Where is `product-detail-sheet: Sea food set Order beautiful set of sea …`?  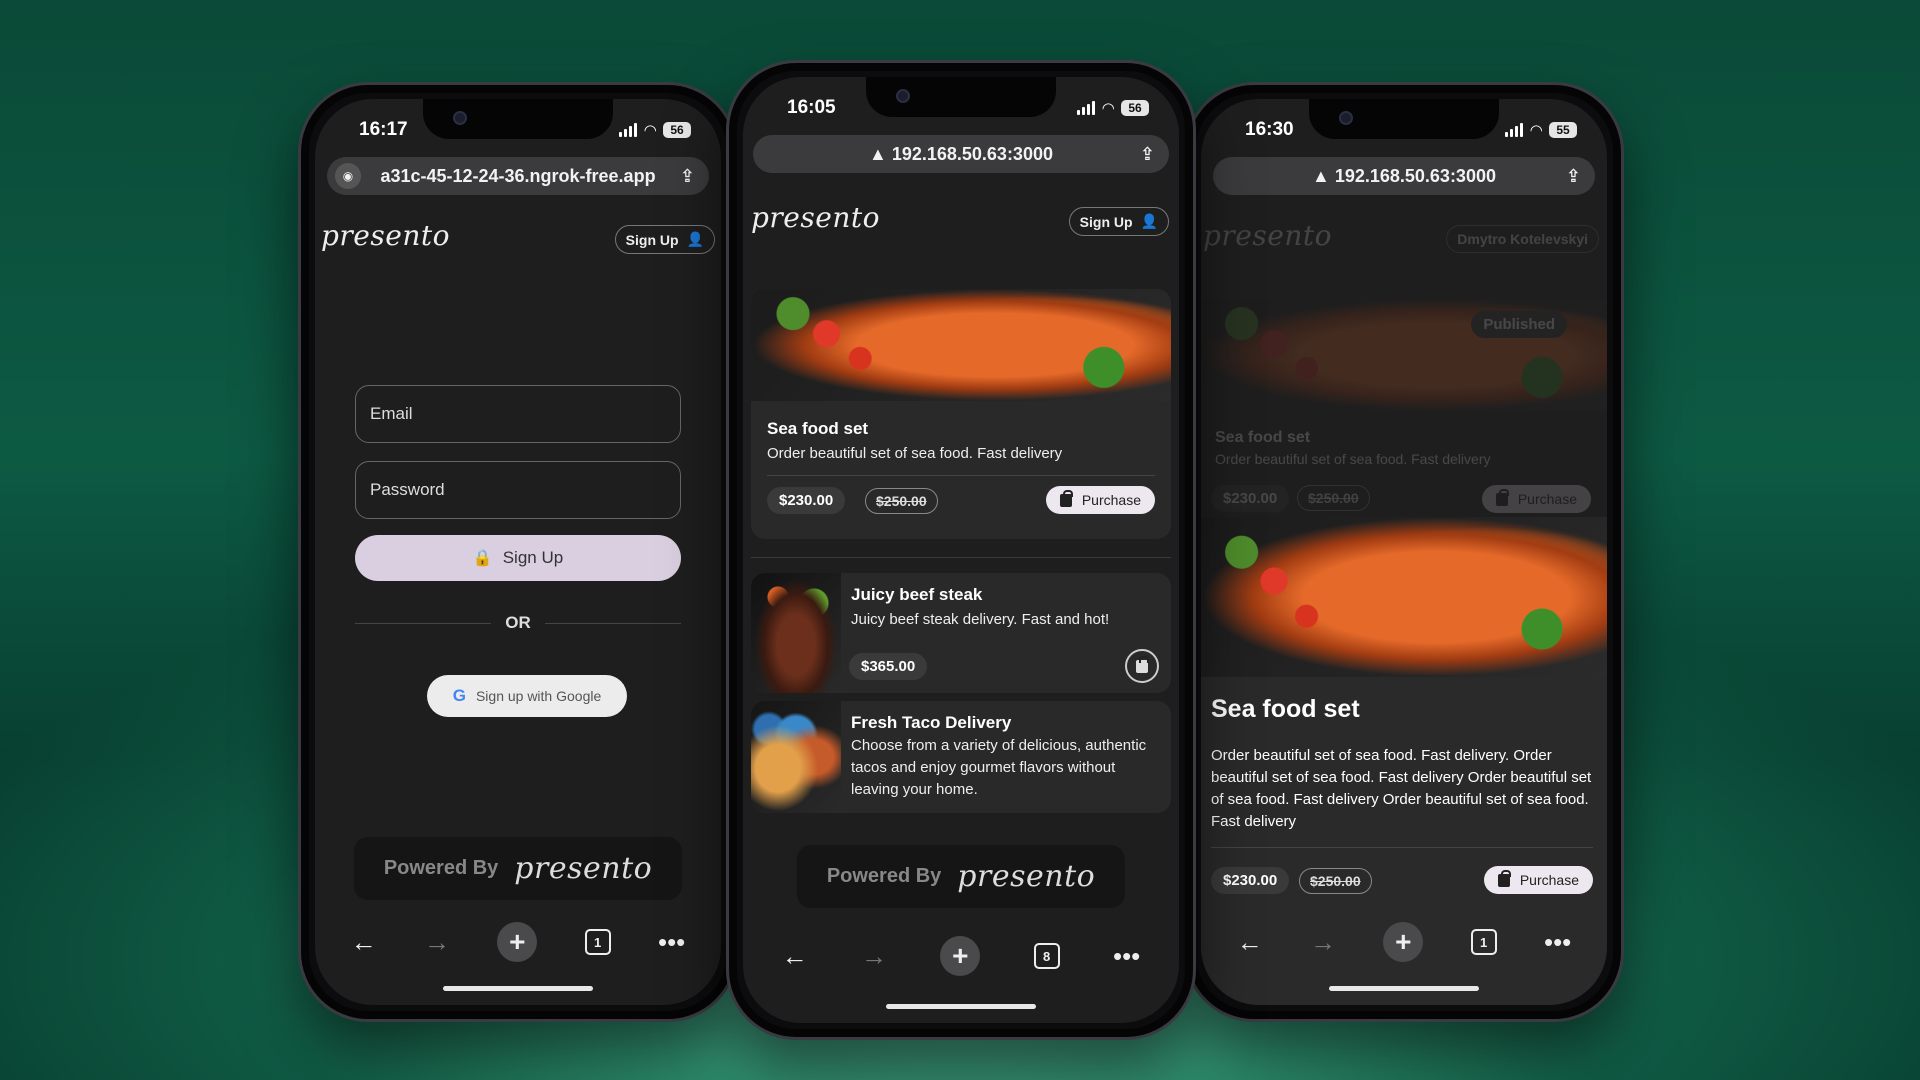
product-detail-sheet: Sea food set Order beautiful set of sea … is located at coordinates (1404, 761).